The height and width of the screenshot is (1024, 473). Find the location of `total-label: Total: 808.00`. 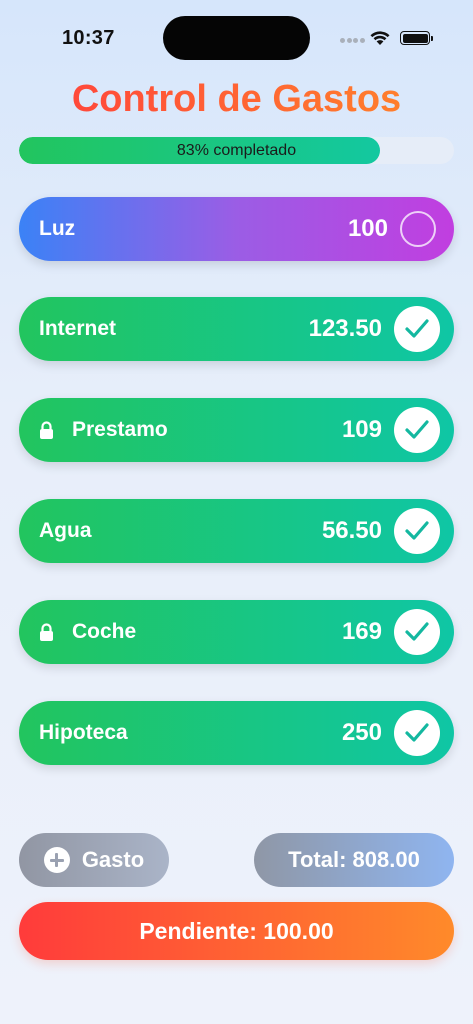

total-label: Total: 808.00 is located at coordinates (354, 859).